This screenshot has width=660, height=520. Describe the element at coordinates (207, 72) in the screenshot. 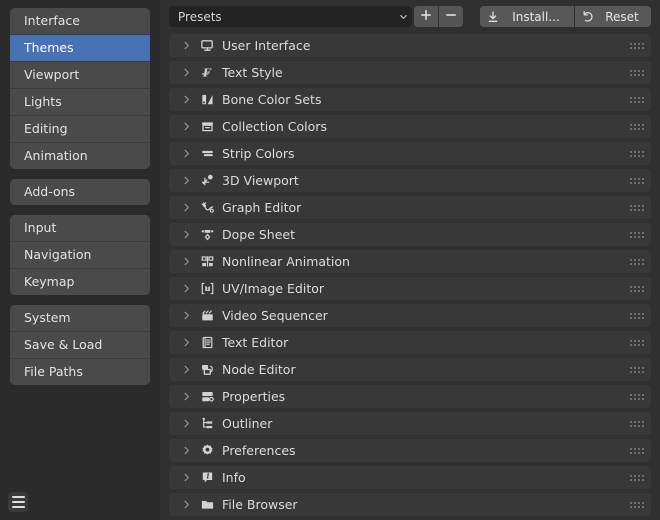

I see `font-icon: F` at that location.